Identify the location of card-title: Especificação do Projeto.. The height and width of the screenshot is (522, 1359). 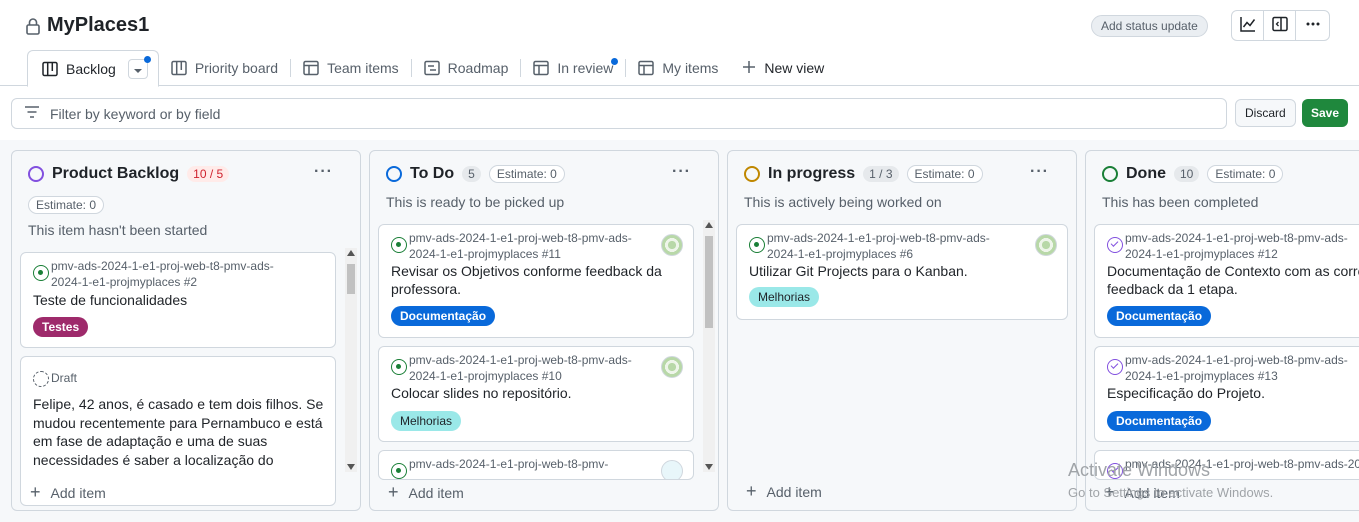
(1186, 393).